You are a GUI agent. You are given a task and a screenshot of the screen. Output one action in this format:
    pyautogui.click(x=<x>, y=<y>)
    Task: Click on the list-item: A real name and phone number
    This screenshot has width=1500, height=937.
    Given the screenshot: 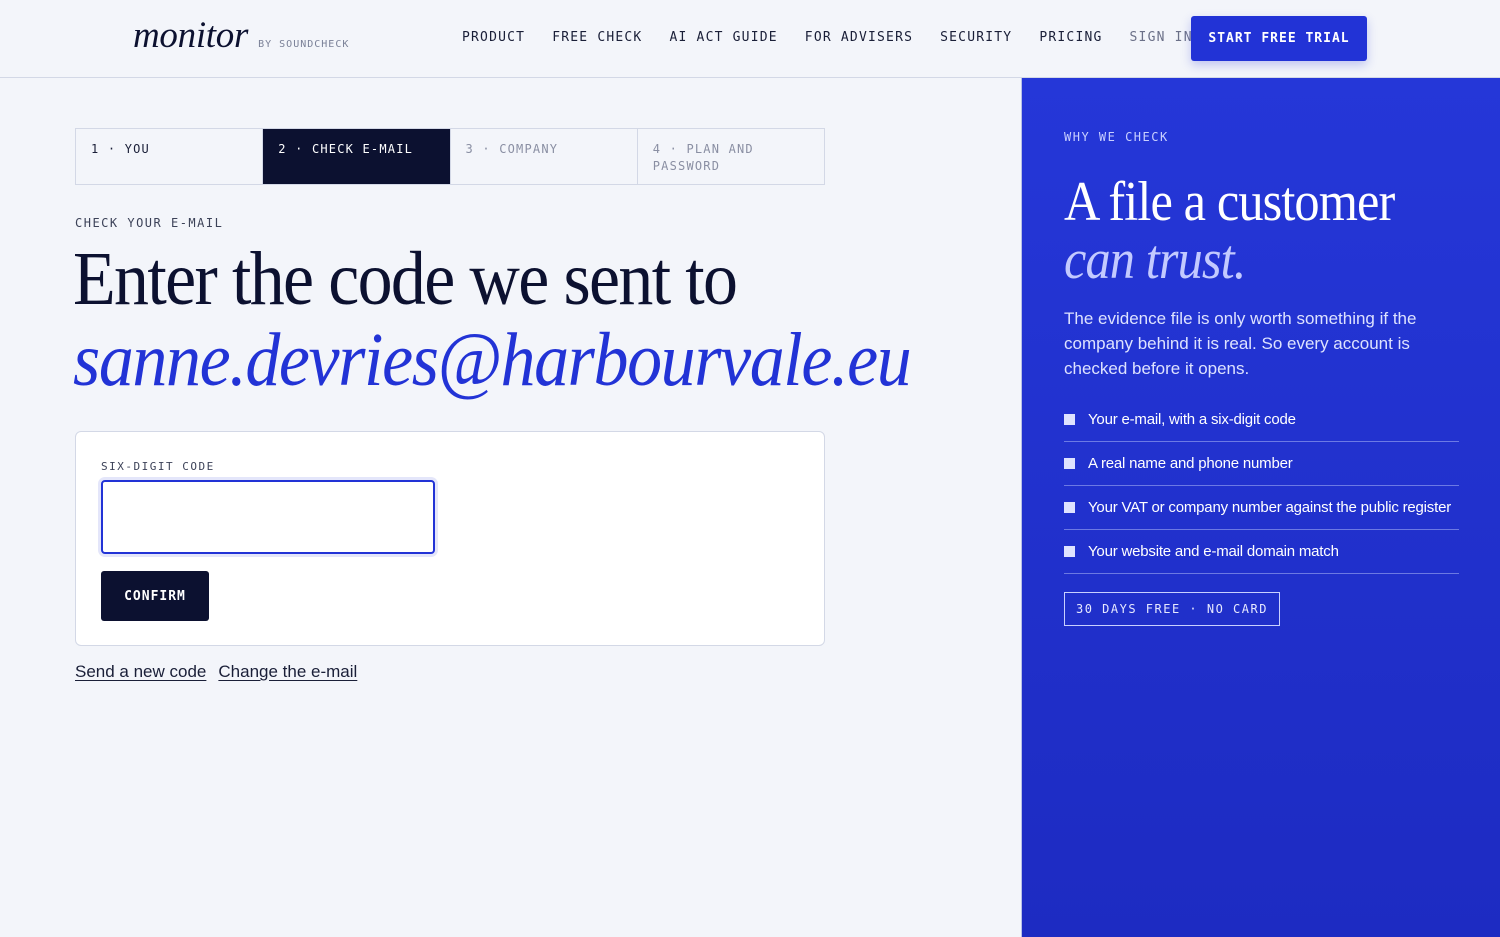 What is the action you would take?
    pyautogui.click(x=1261, y=464)
    